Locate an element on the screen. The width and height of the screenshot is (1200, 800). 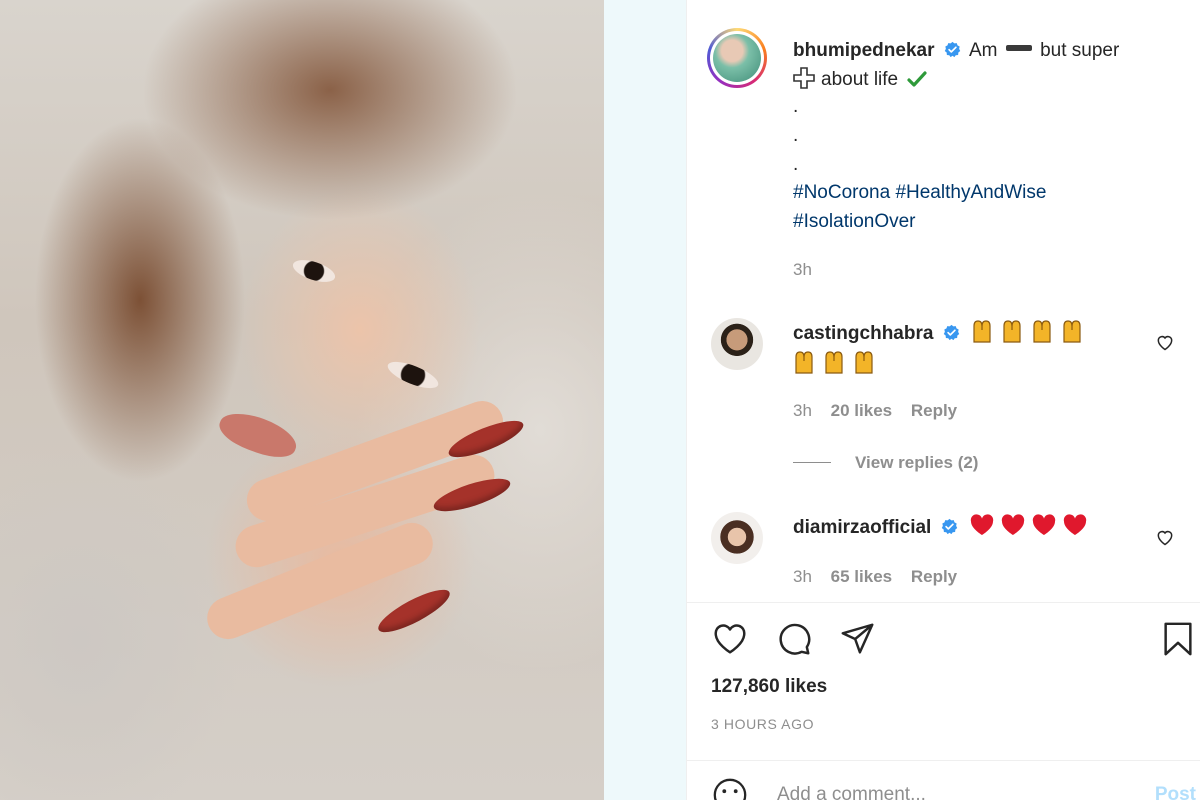
photo-detail-nail is located at coordinates (414, 611).